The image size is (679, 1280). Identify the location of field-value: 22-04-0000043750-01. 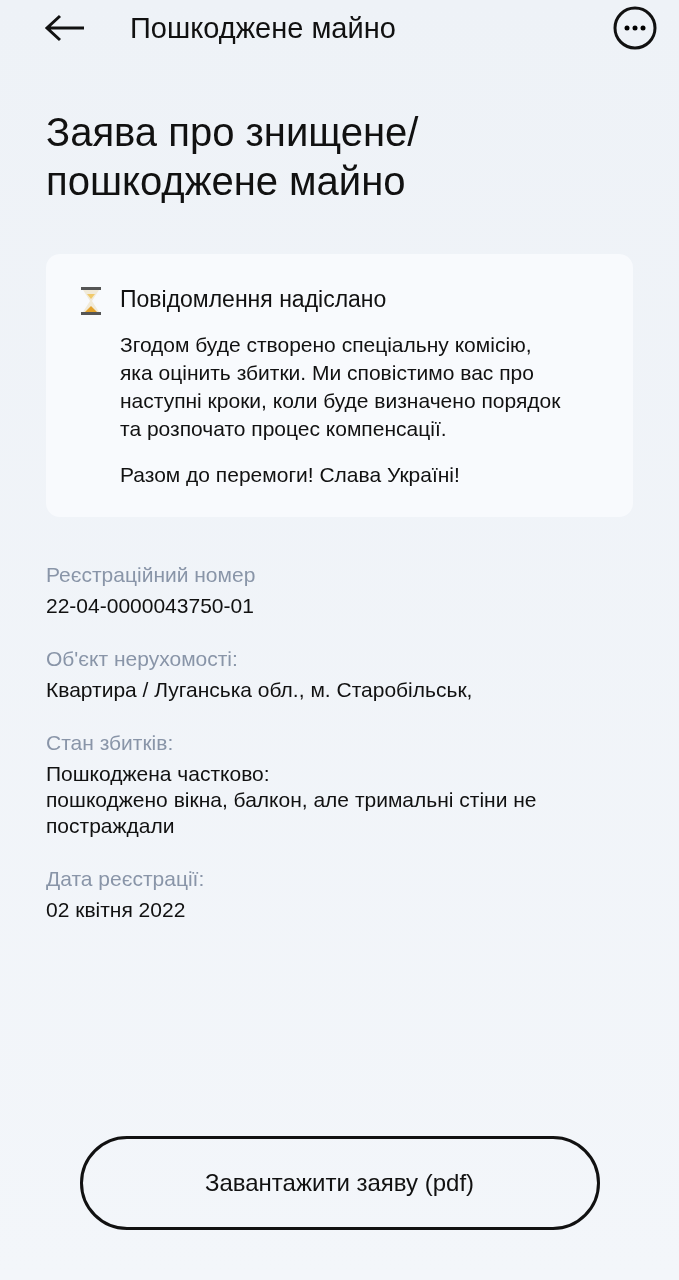
(150, 606).